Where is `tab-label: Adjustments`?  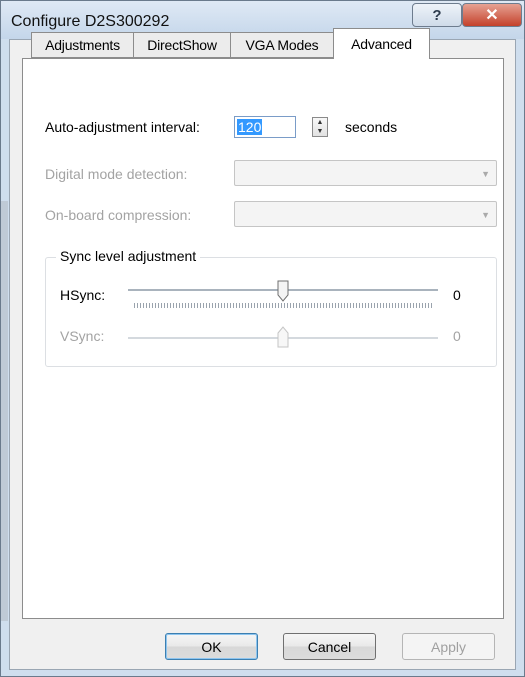
tab-label: Adjustments is located at coordinates (82, 45).